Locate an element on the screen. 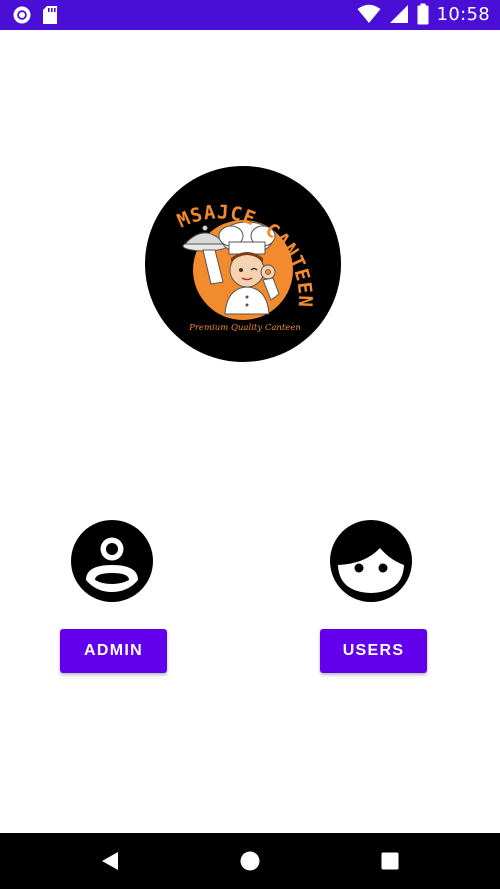 The height and width of the screenshot is (889, 500). battery-icon is located at coordinates (423, 14).